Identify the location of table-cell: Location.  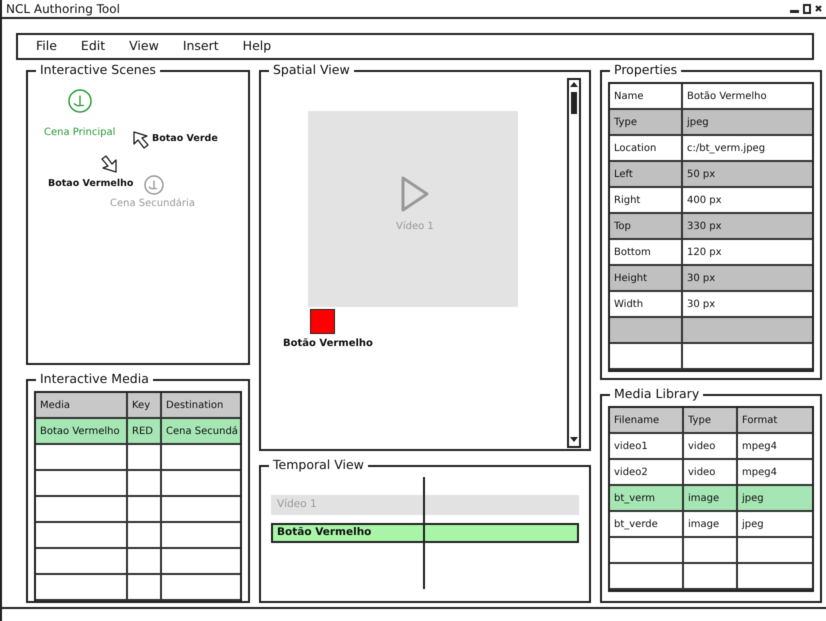
(646, 148).